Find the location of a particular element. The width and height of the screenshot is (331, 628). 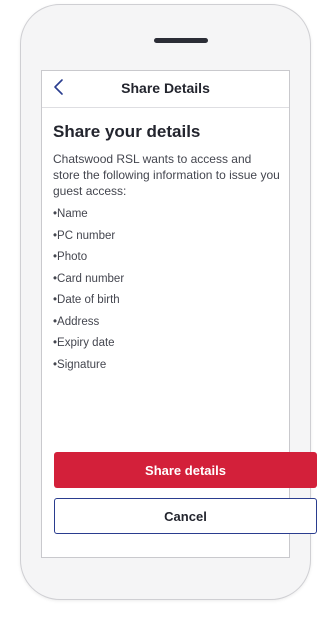

list-item: Address is located at coordinates (167, 322).